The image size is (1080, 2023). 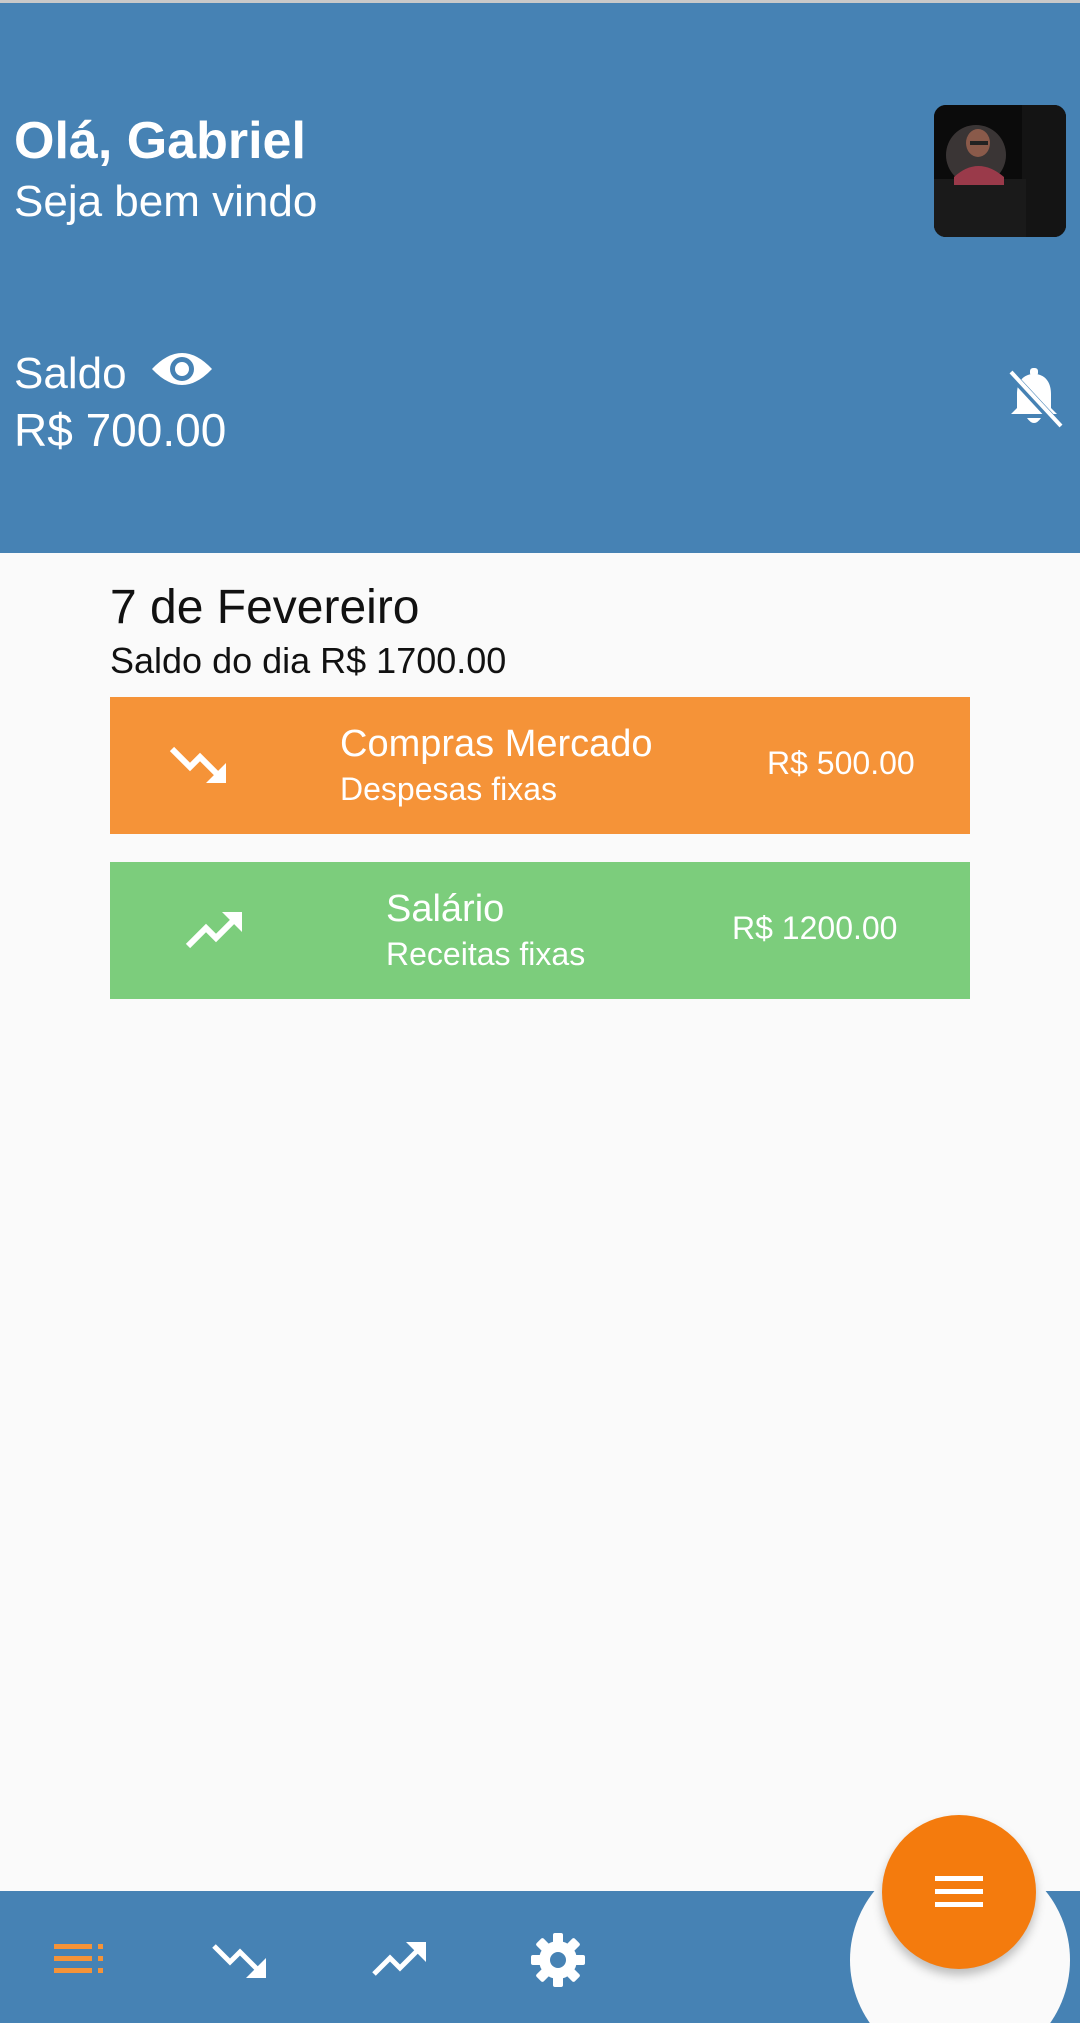 I want to click on transaction-value: R$ 1200.00, so click(x=815, y=928).